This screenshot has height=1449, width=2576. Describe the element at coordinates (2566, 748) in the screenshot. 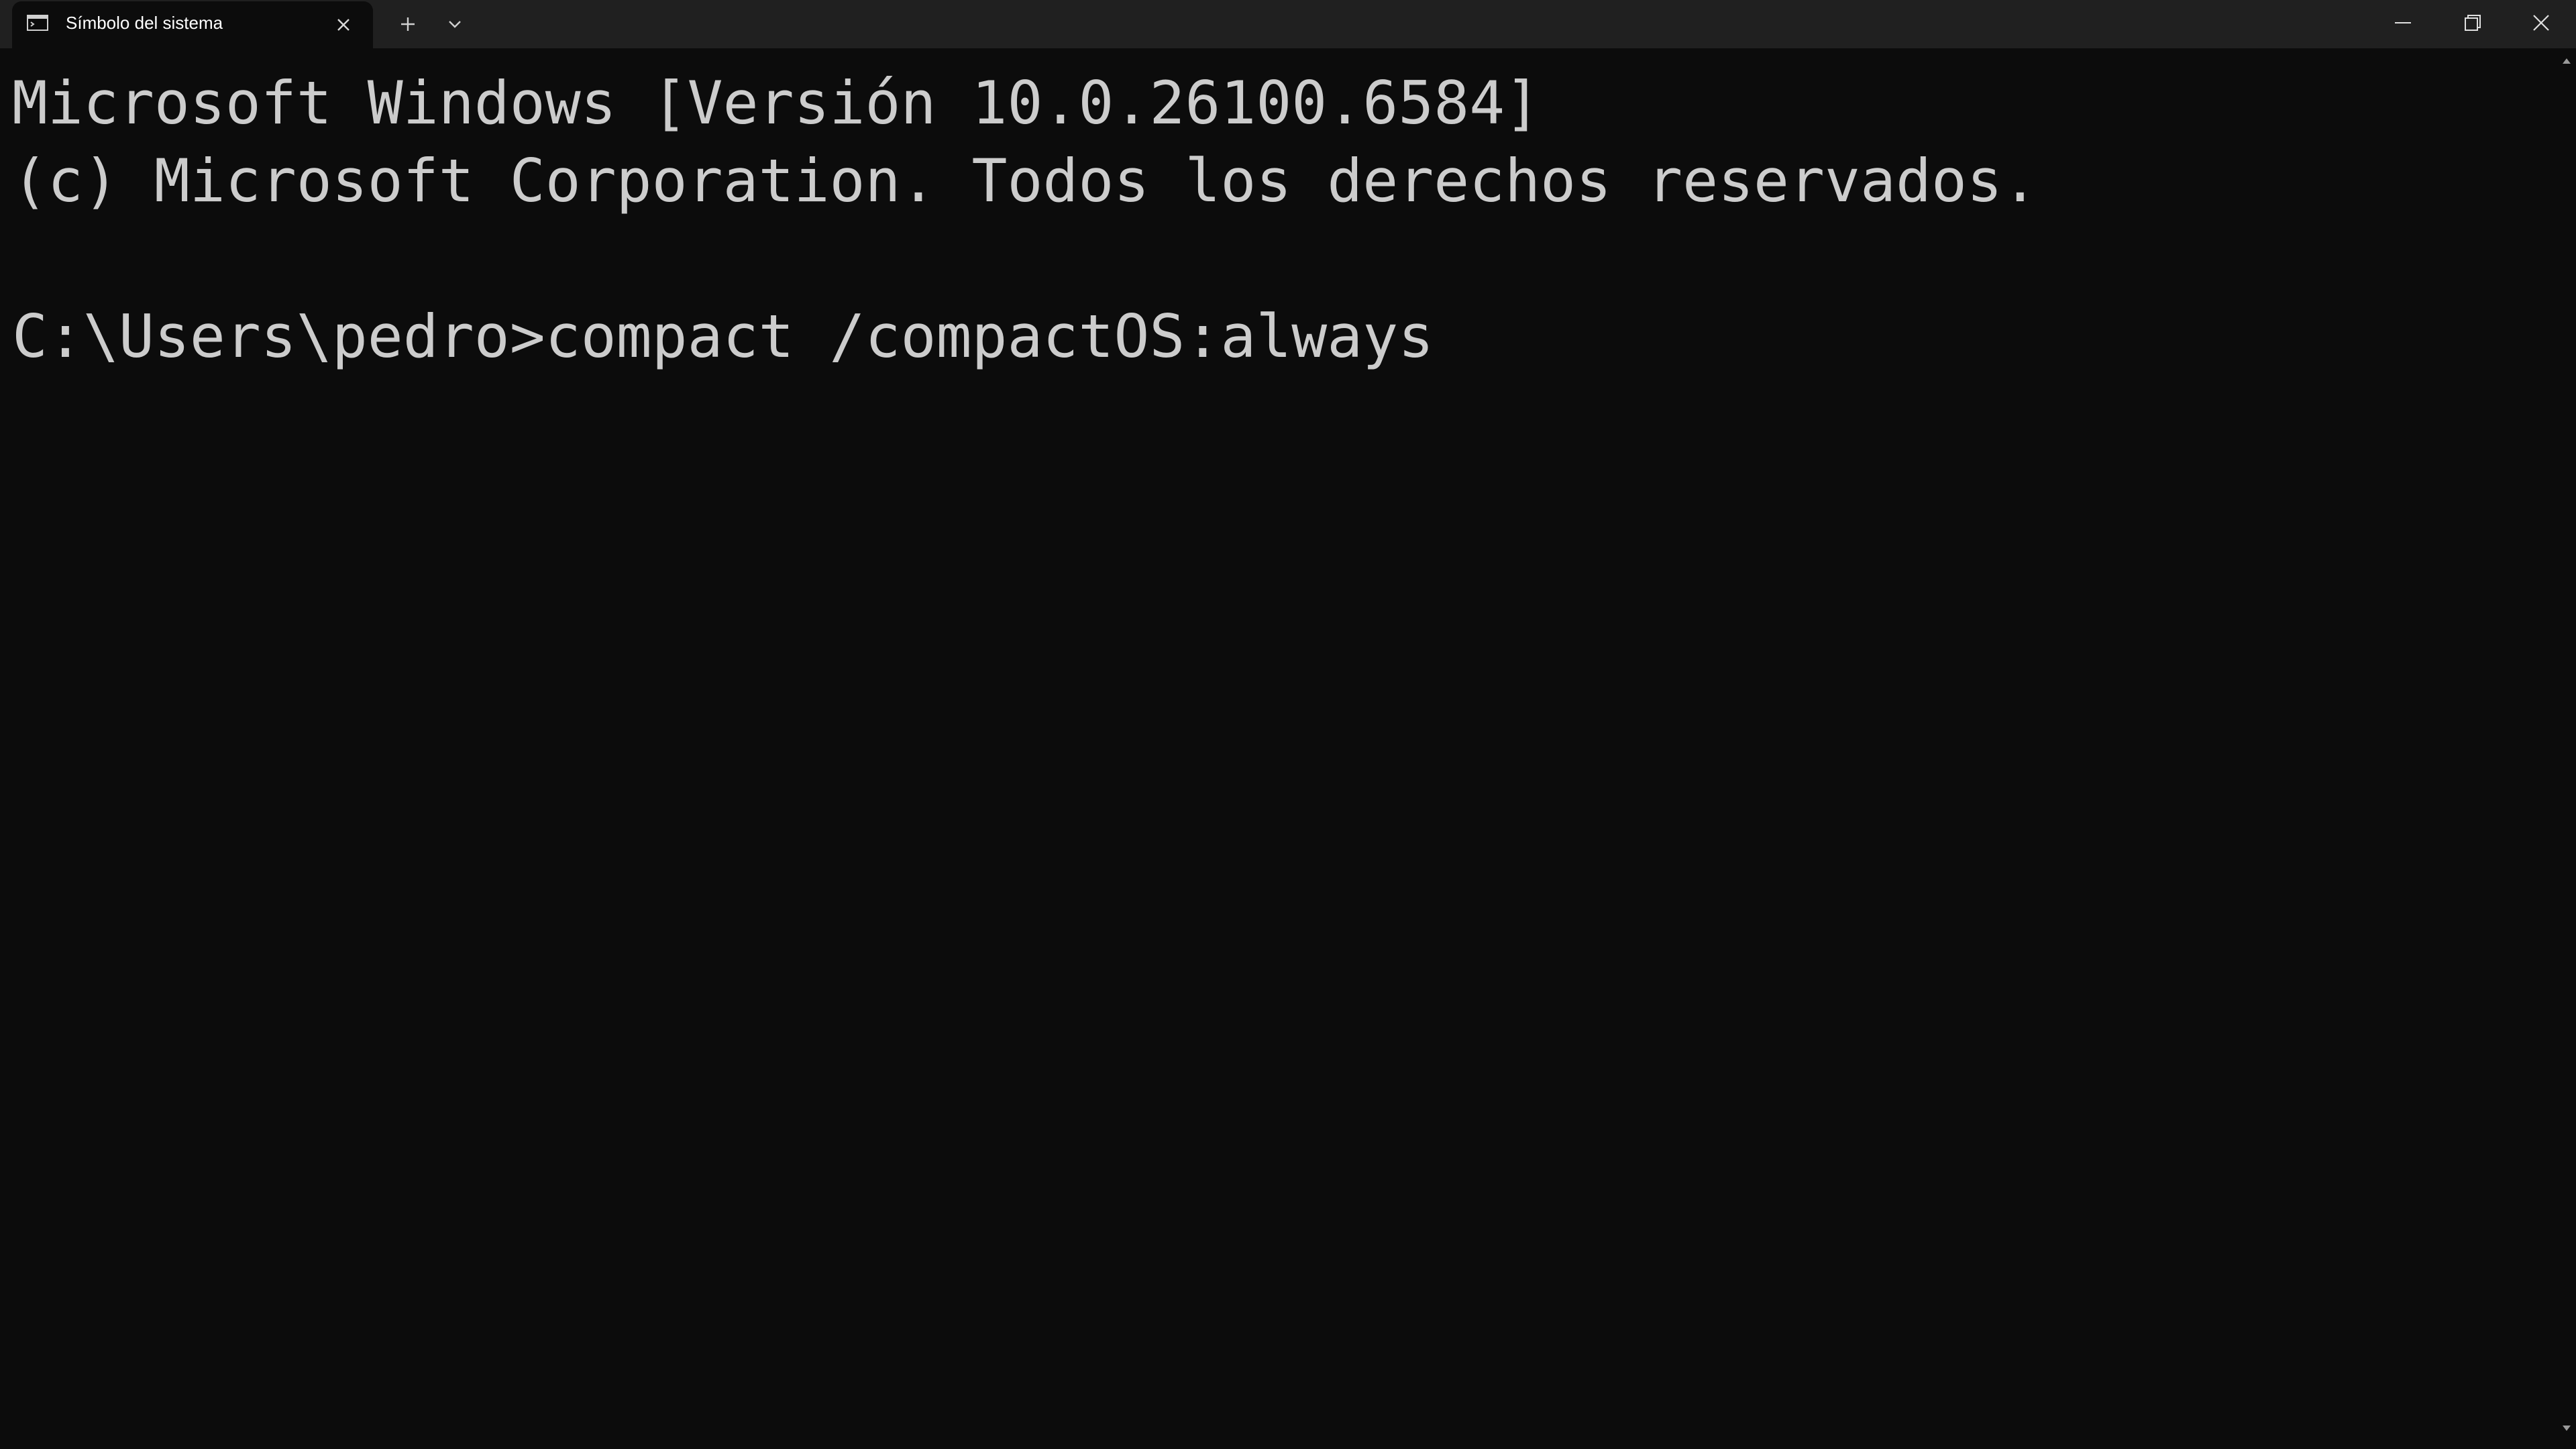

I see `vertical-scrollbar` at that location.